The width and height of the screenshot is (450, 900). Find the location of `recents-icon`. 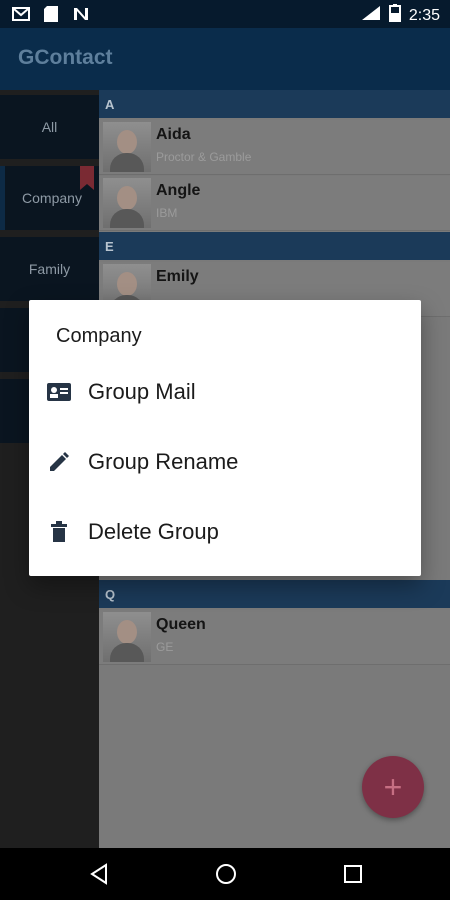

recents-icon is located at coordinates (353, 874).